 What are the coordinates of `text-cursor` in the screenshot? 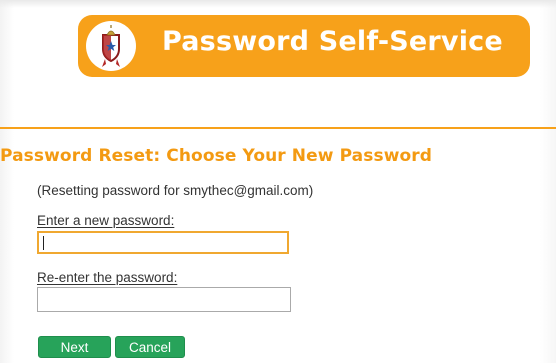 It's located at (43, 243).